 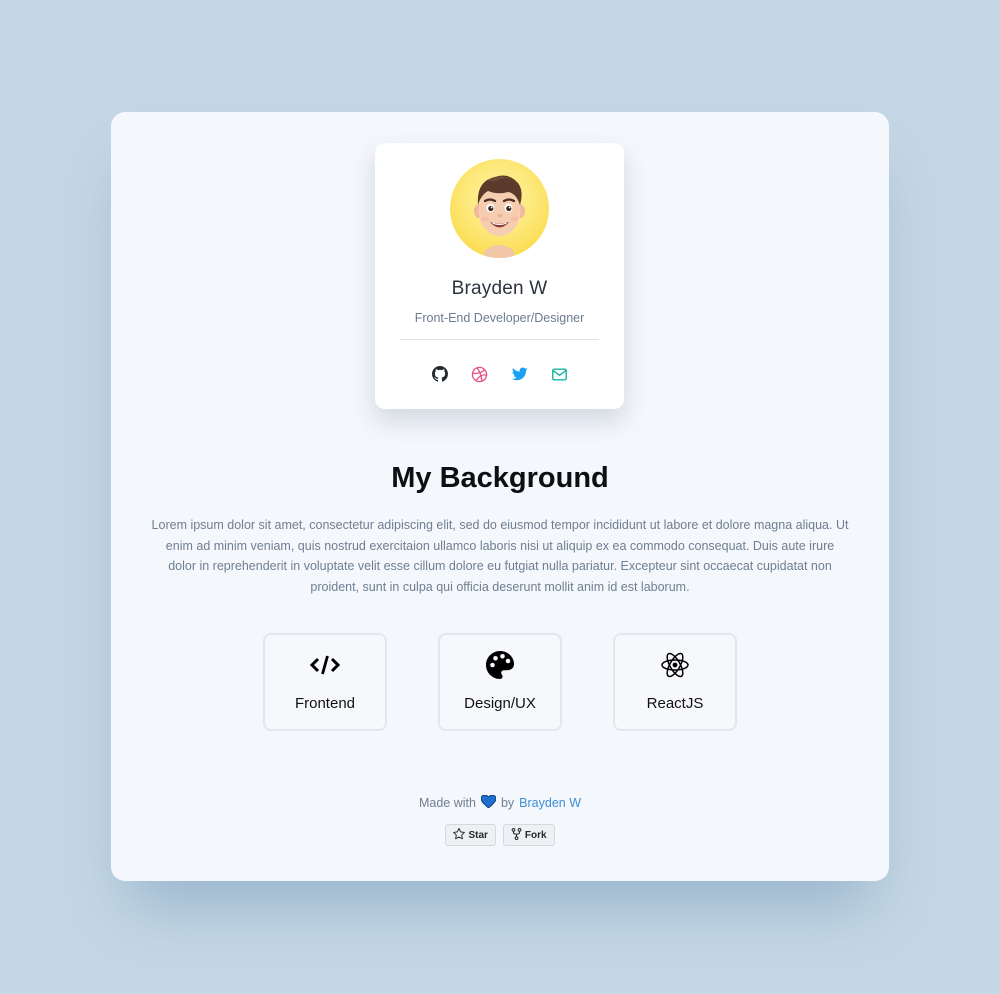 I want to click on fork-icon, so click(x=516, y=835).